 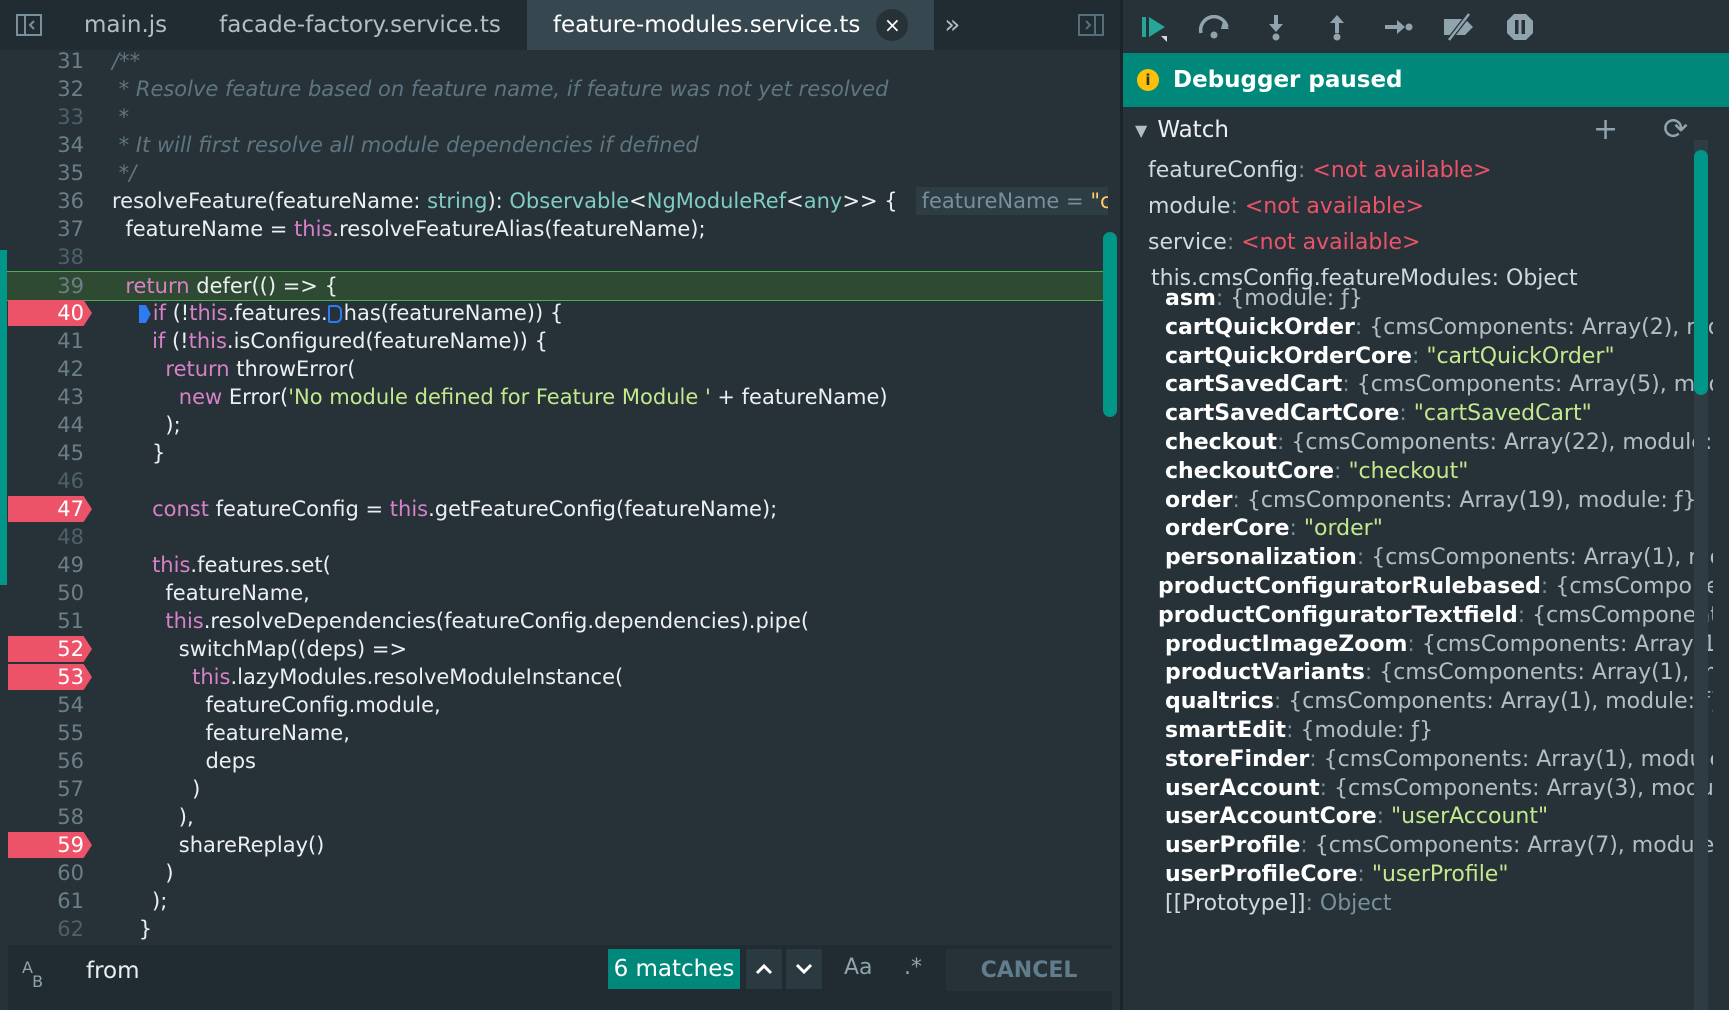 I want to click on watch-expression: module: <not available>, so click(x=1286, y=207).